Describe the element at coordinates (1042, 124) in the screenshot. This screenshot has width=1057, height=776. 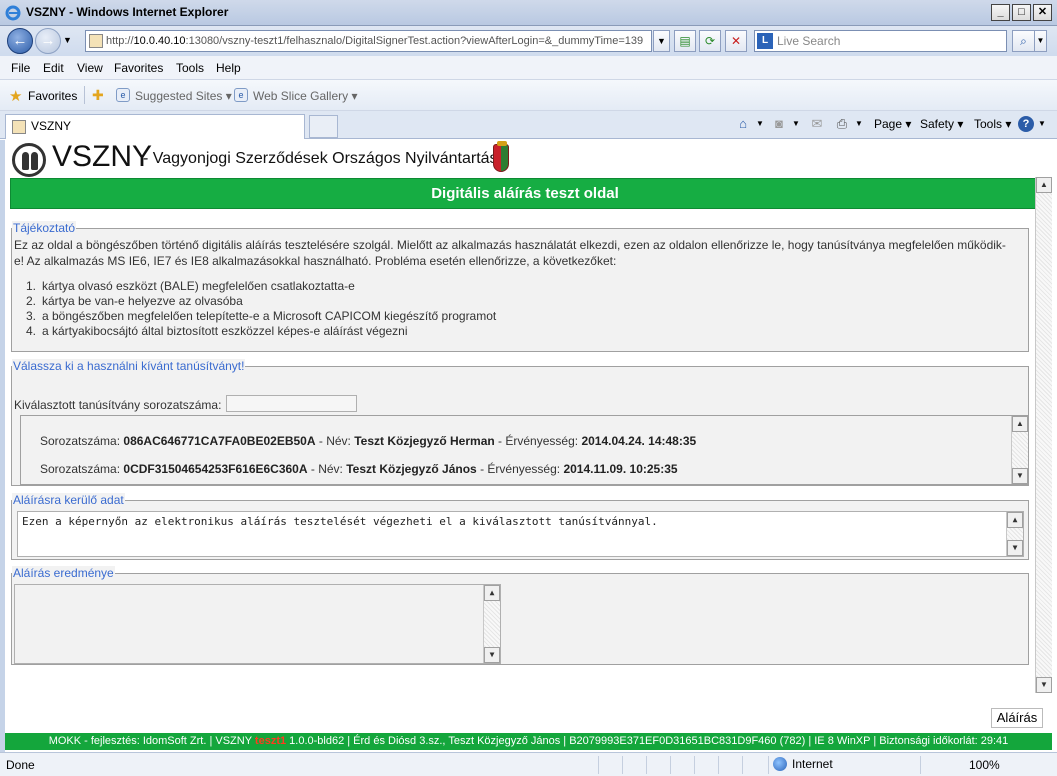
I see `help-dropdown-icon: ▼` at that location.